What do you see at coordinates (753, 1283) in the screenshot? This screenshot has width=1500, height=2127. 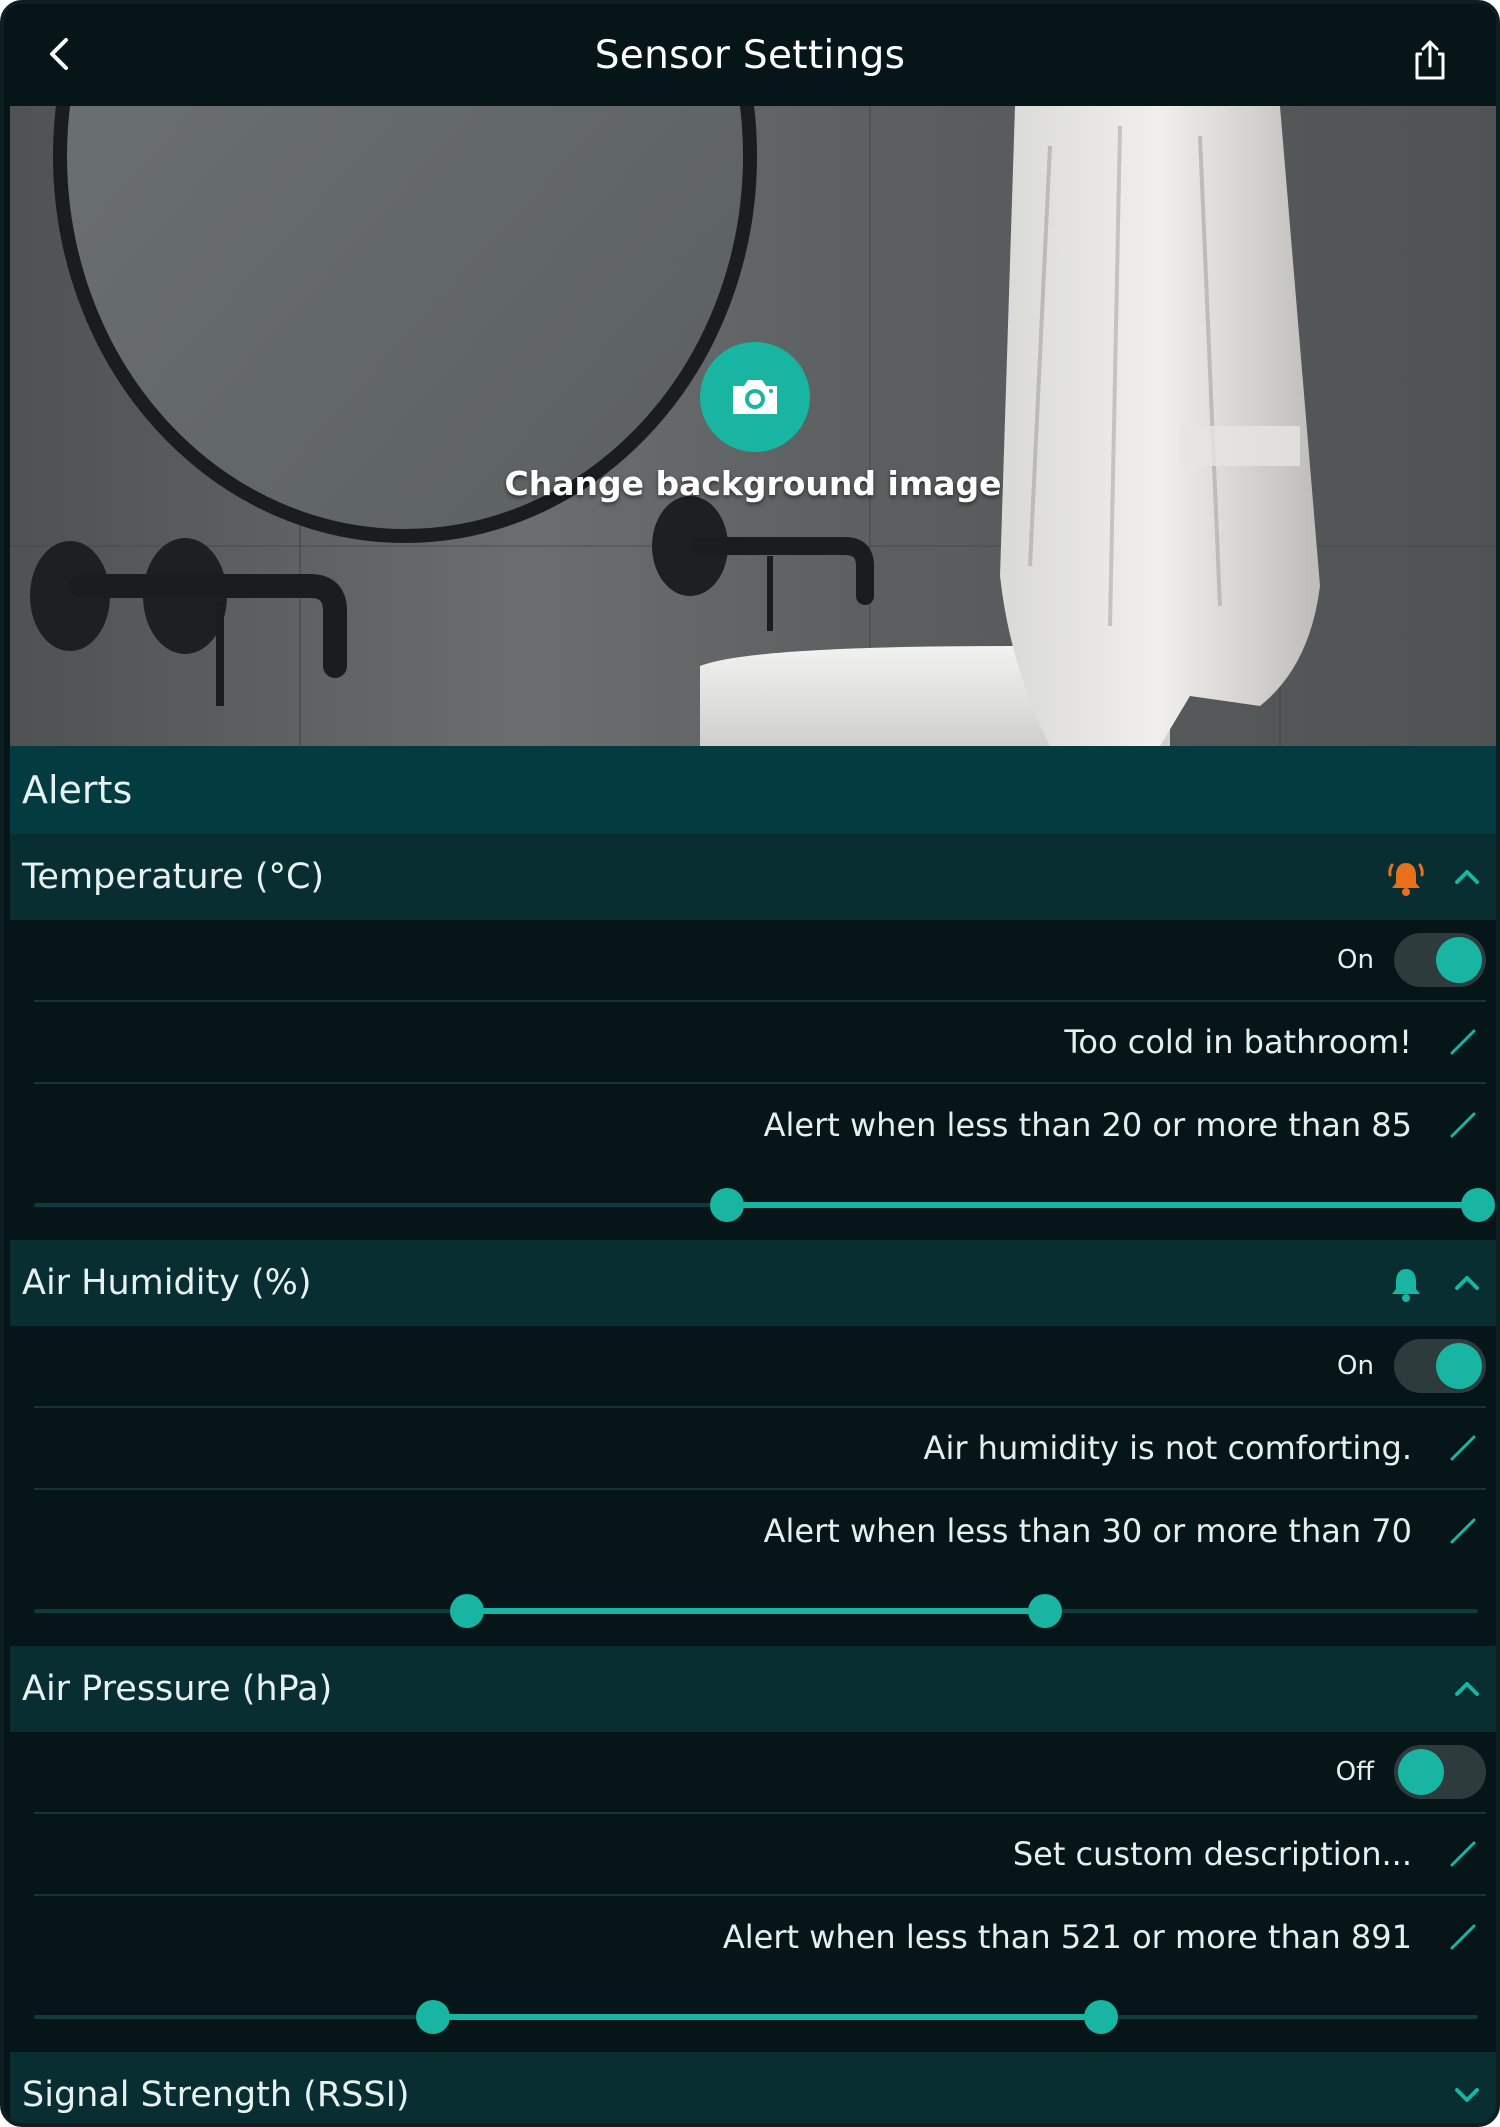 I see `section-header-humidity: Air Humidity (%)` at bounding box center [753, 1283].